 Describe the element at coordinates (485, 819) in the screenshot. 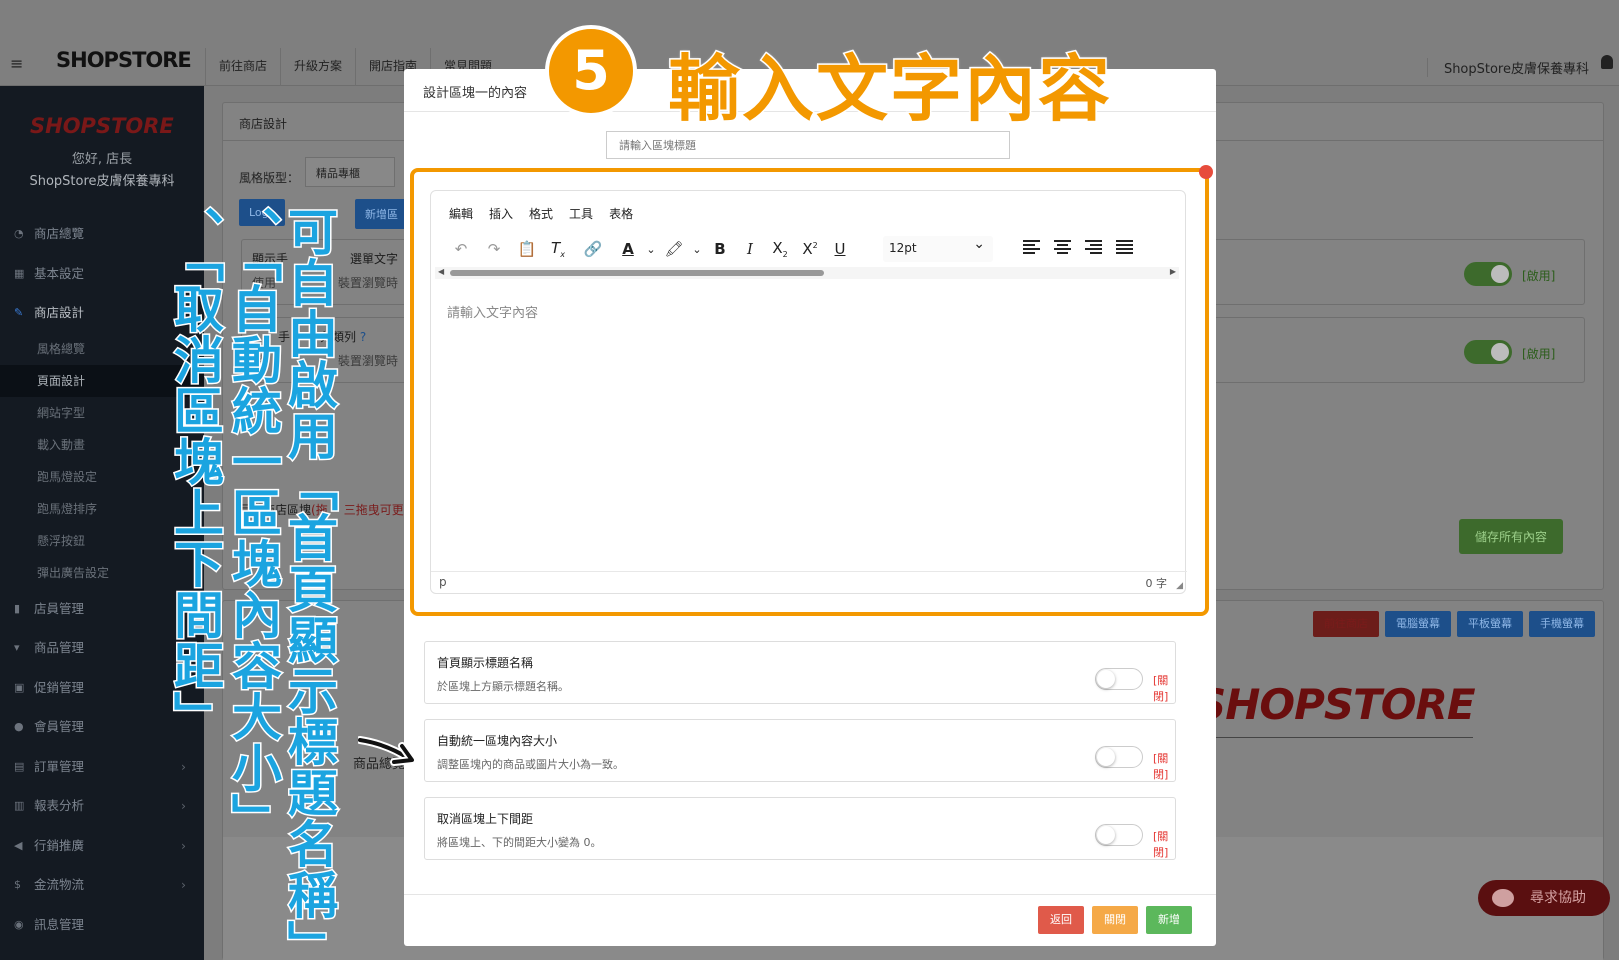

I see `option-title: 取消區塊上下間距` at that location.